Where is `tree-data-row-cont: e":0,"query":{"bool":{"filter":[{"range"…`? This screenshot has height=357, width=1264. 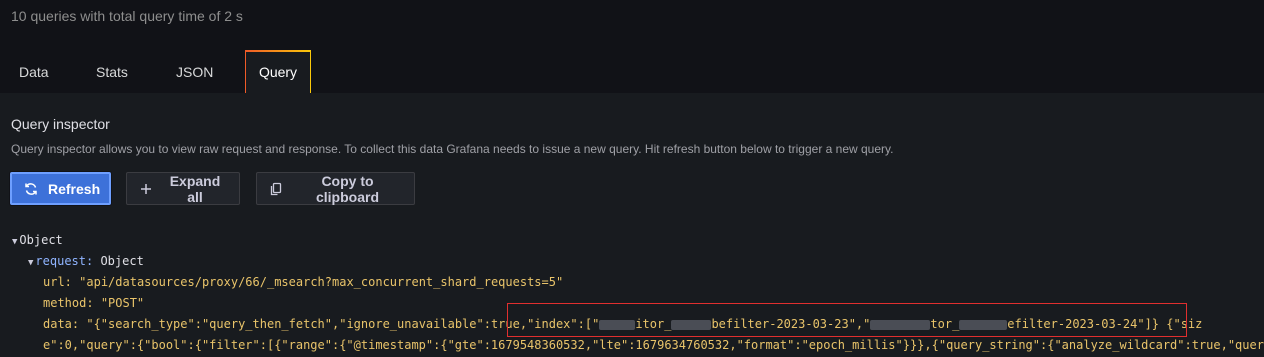 tree-data-row-cont: e":0,"query":{"bool":{"filter":[{"range"… is located at coordinates (653, 345).